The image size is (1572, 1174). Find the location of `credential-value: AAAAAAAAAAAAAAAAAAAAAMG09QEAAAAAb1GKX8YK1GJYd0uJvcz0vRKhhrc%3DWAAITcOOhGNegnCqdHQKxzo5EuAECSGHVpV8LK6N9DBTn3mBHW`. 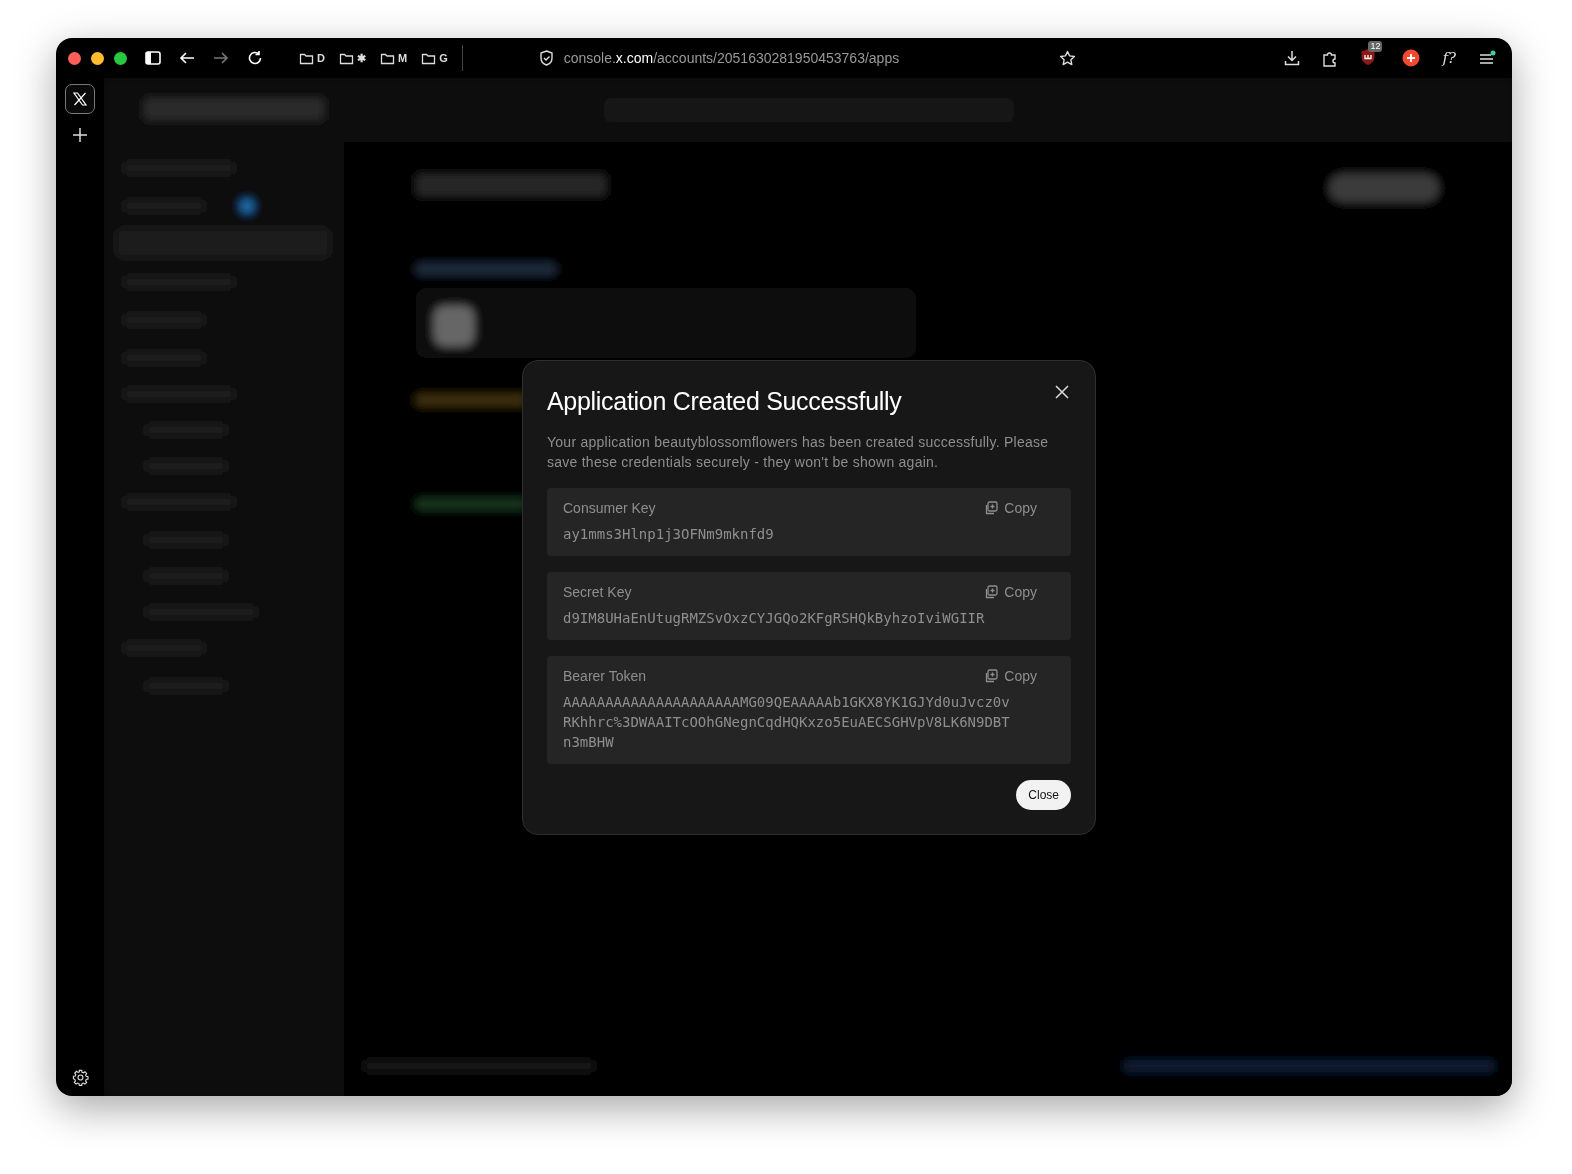

credential-value: AAAAAAAAAAAAAAAAAAAAAMG09QEAAAAAb1GKX8YK1GJYd0uJvcz0vRKhhrc%3DWAAITcOOhGNegnCqdHQKxzo5EuAECSGHVpV8LK6N9DBTn3mBHW is located at coordinates (787, 722).